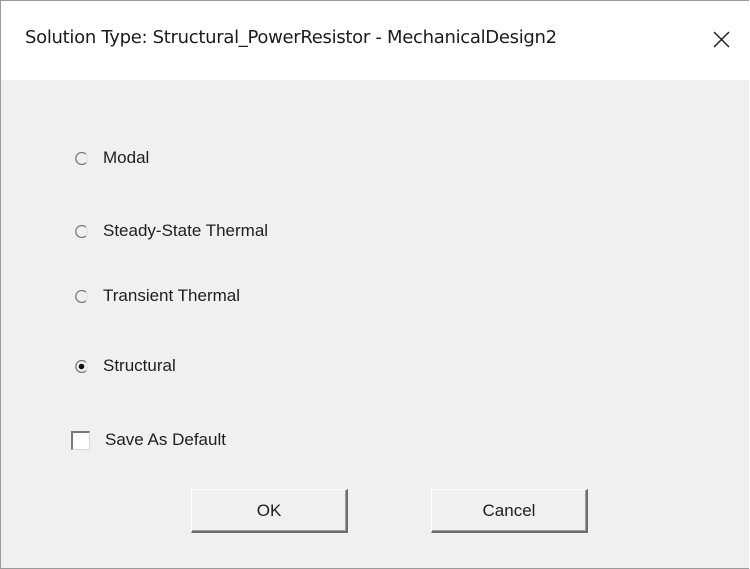 This screenshot has width=750, height=569. I want to click on cancel-button: Cancel, so click(509, 511).